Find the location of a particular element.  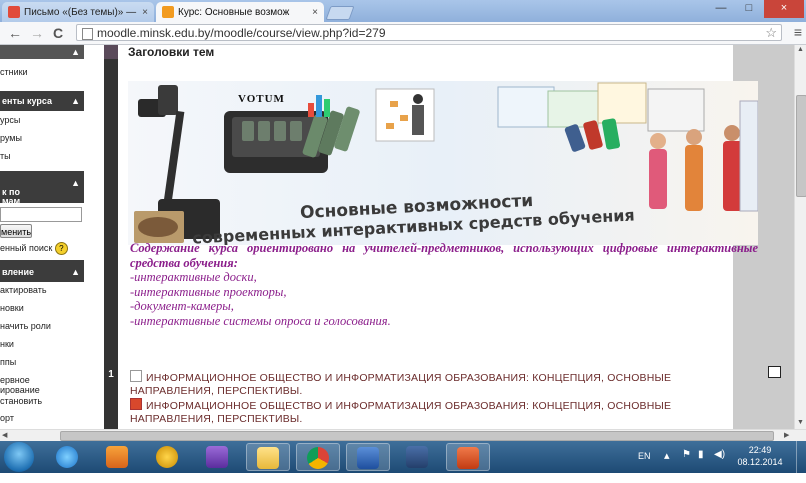

scroll-right-icon: ▶ is located at coordinates (786, 435).